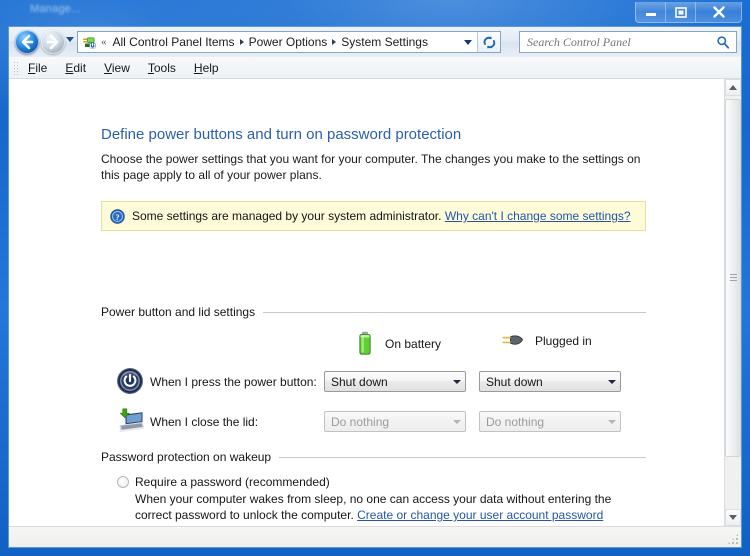 This screenshot has width=750, height=556. I want to click on battery-icon, so click(365, 343).